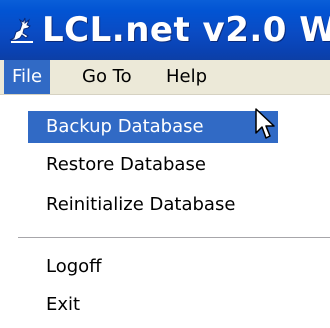 The width and height of the screenshot is (330, 328). I want to click on window-title: LCL.net v2.0 W, so click(186, 30).